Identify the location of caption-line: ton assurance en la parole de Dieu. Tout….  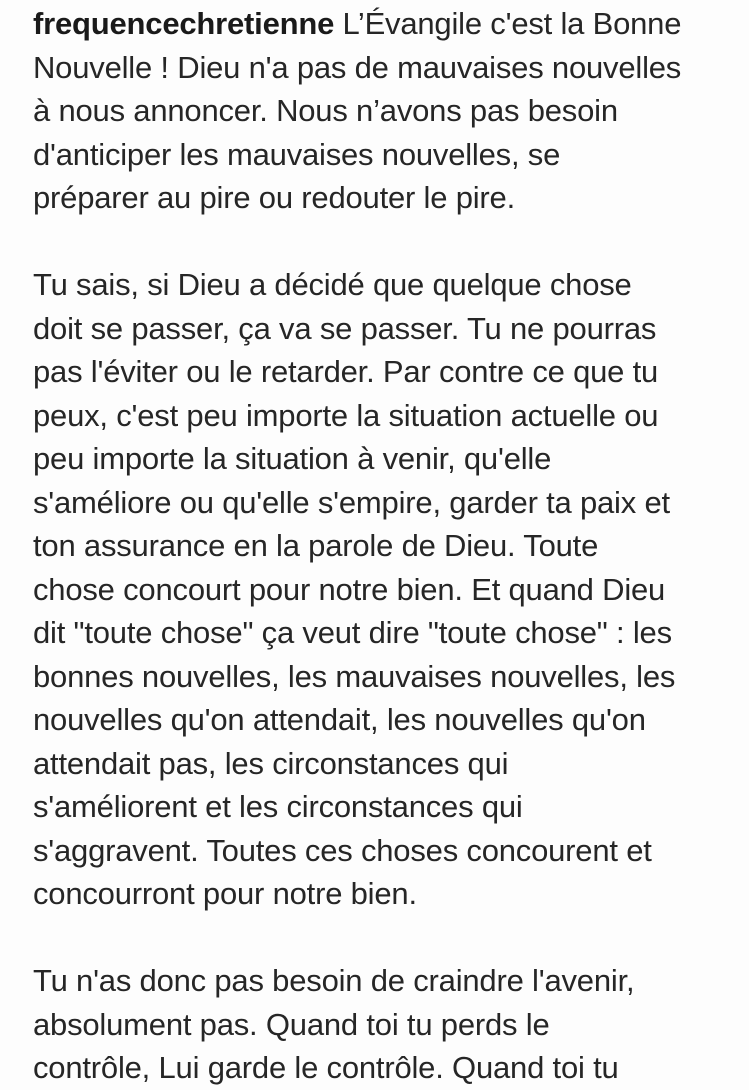
(316, 545).